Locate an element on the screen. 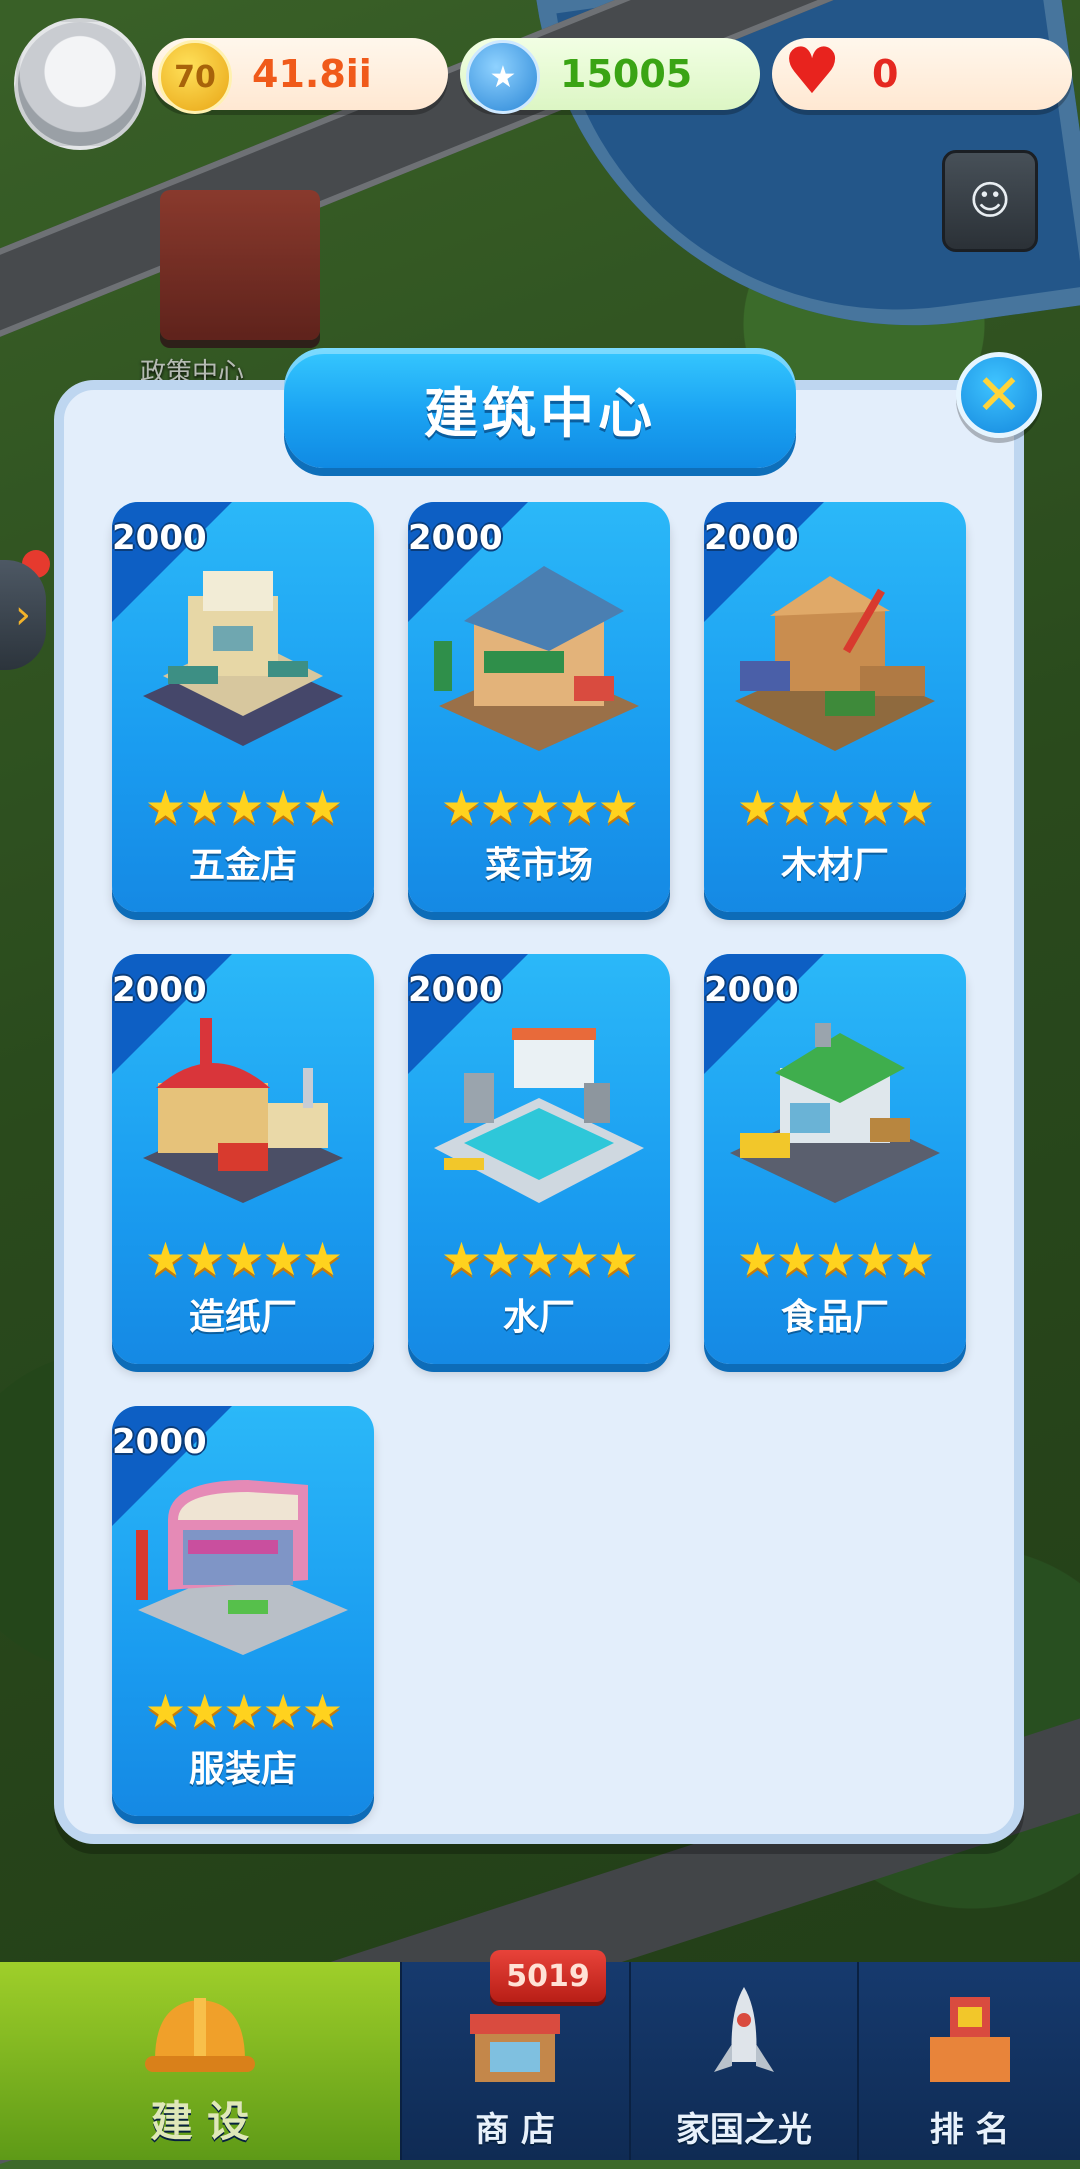 Image resolution: width=1080 pixels, height=2169 pixels. nav-ranking: 排 名 is located at coordinates (969, 2061).